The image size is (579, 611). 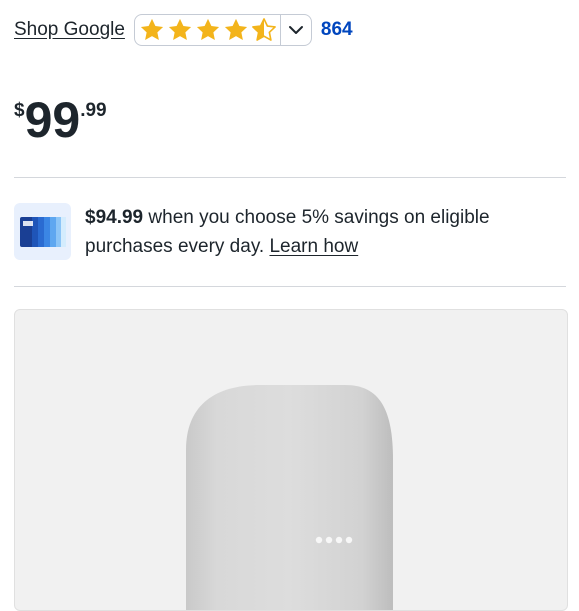 What do you see at coordinates (337, 30) in the screenshot?
I see `review-count-link: 864` at bounding box center [337, 30].